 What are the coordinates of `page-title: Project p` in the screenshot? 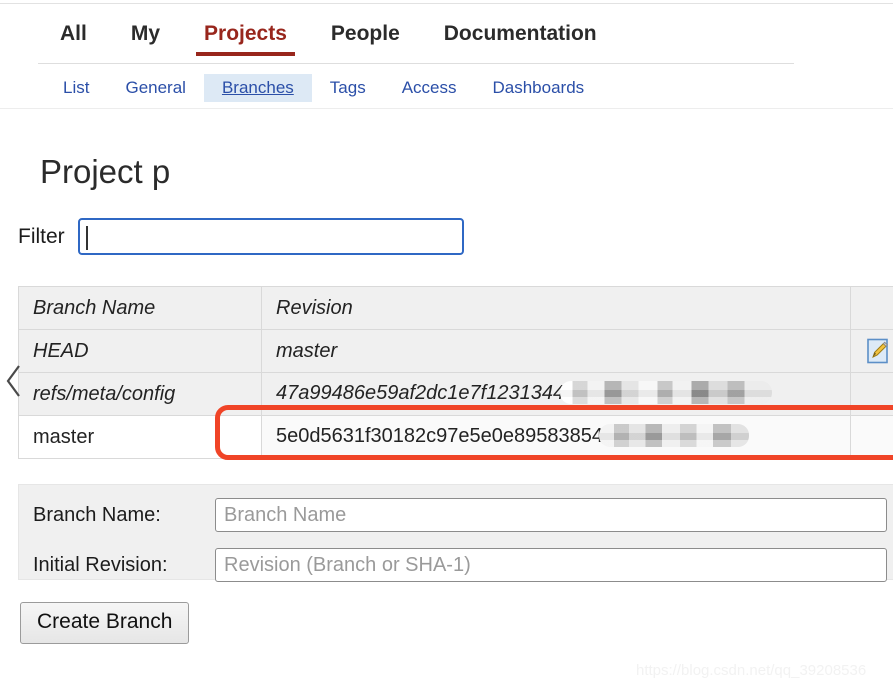 It's located at (106, 172).